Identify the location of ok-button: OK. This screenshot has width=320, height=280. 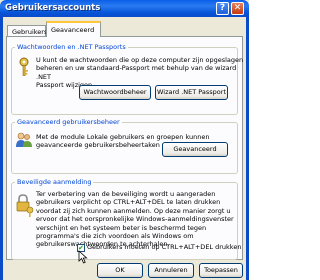
(120, 270).